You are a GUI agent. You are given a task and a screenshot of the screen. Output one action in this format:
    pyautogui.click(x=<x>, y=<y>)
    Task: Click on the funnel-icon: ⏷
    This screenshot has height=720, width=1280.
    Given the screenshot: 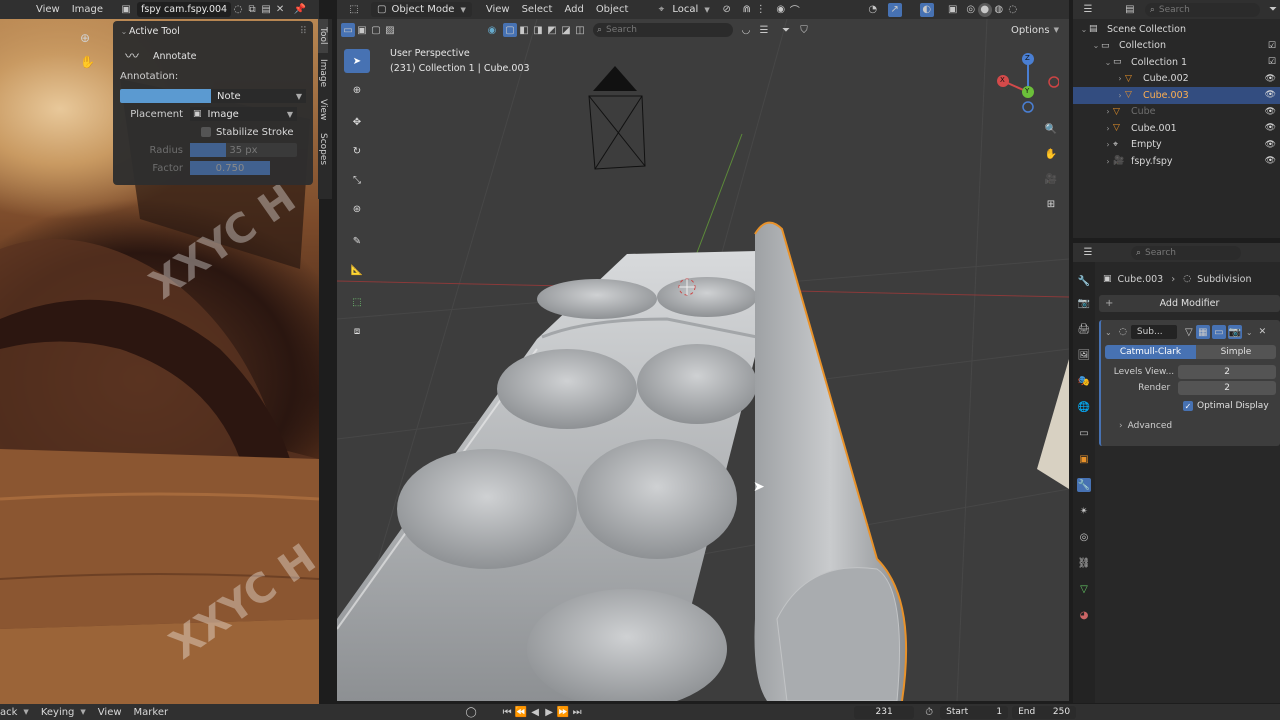 What is the action you would take?
    pyautogui.click(x=786, y=30)
    